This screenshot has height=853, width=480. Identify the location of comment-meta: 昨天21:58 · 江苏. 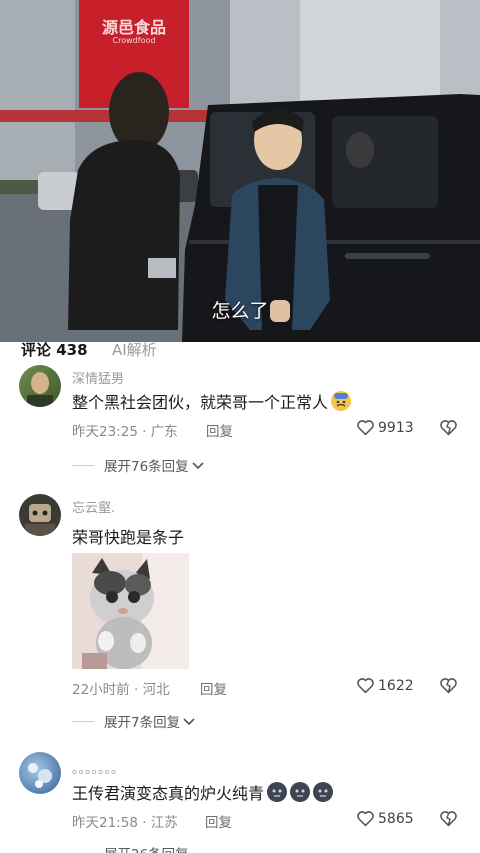
(125, 823).